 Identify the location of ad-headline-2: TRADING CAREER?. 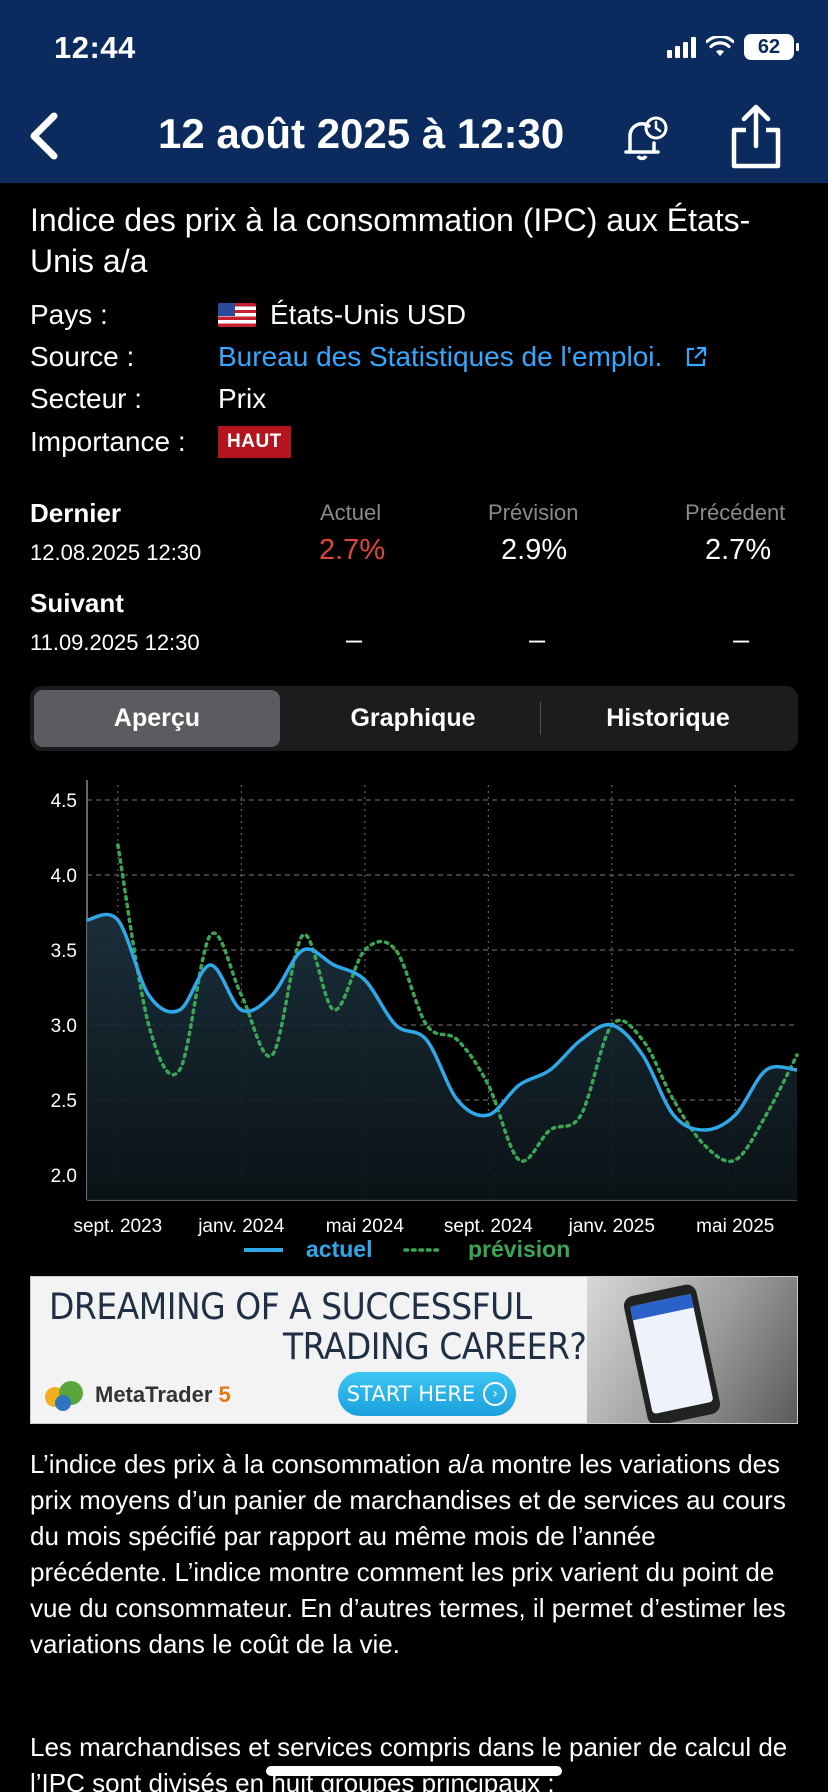
(435, 1346).